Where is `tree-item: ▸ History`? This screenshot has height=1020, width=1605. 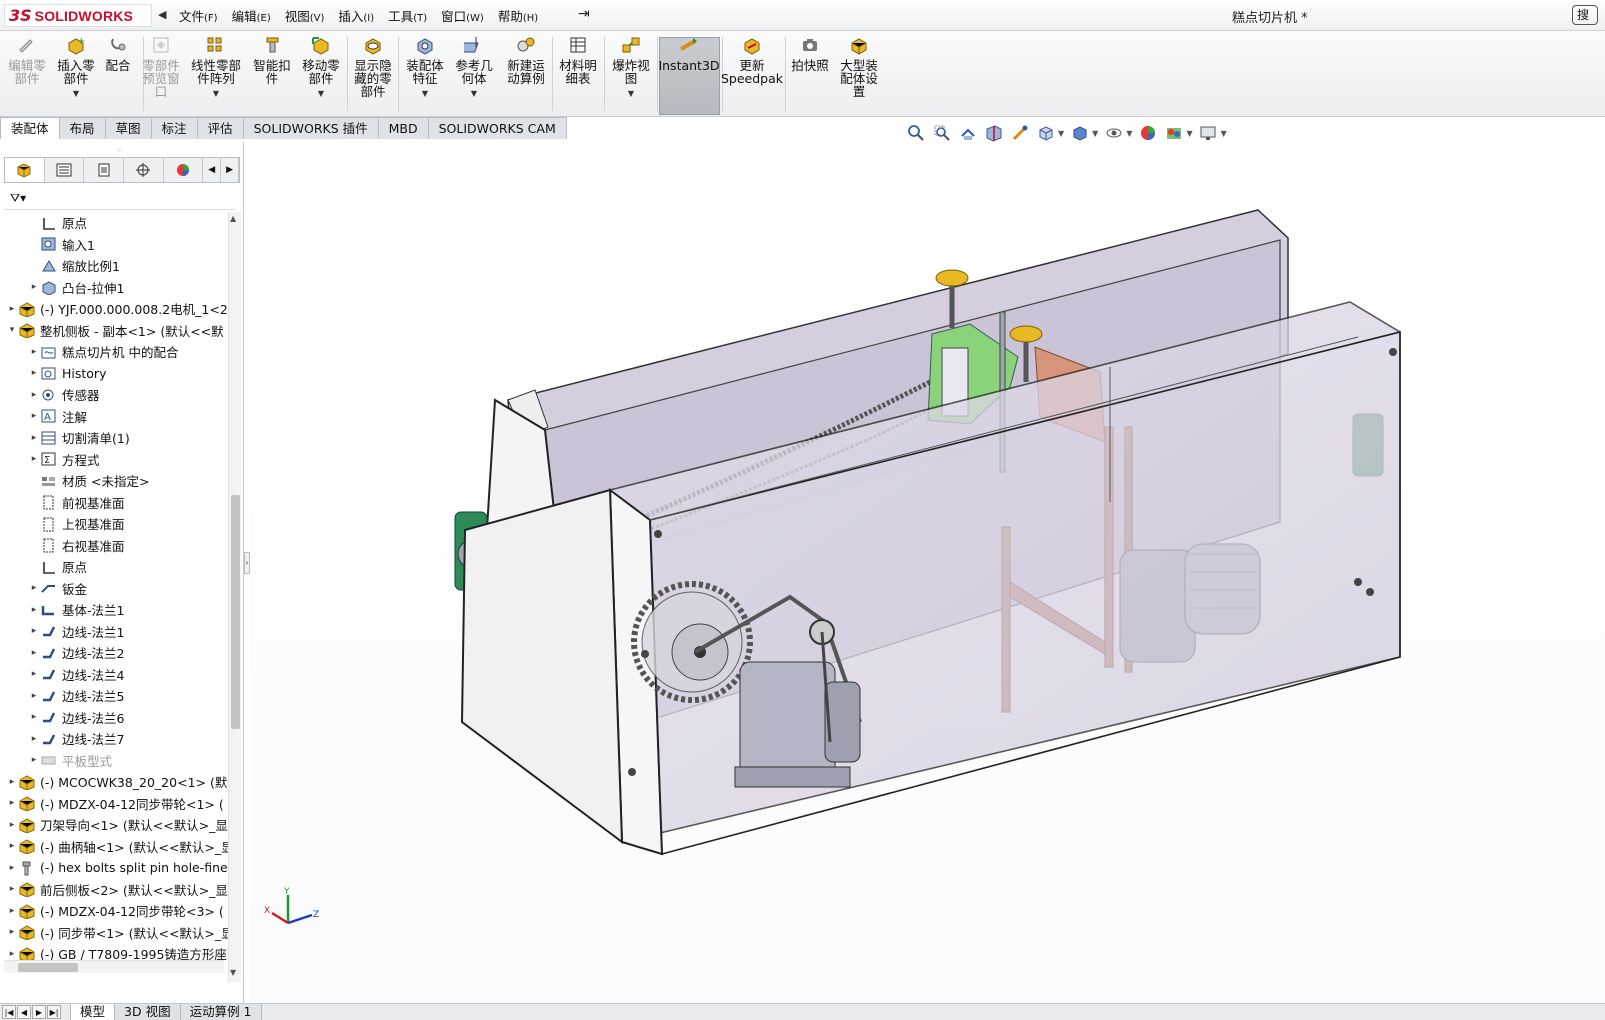 tree-item: ▸ History is located at coordinates (114, 373).